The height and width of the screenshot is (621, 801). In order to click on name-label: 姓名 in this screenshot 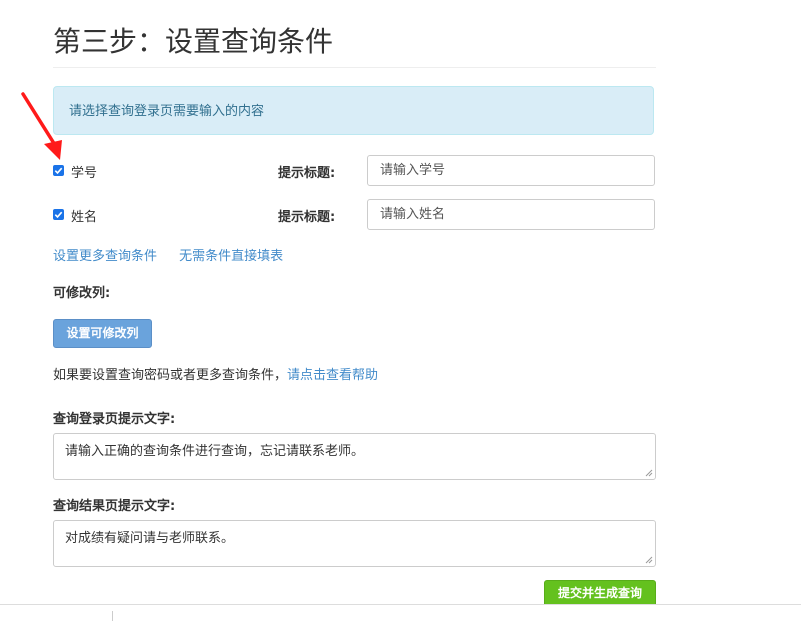, I will do `click(84, 217)`.